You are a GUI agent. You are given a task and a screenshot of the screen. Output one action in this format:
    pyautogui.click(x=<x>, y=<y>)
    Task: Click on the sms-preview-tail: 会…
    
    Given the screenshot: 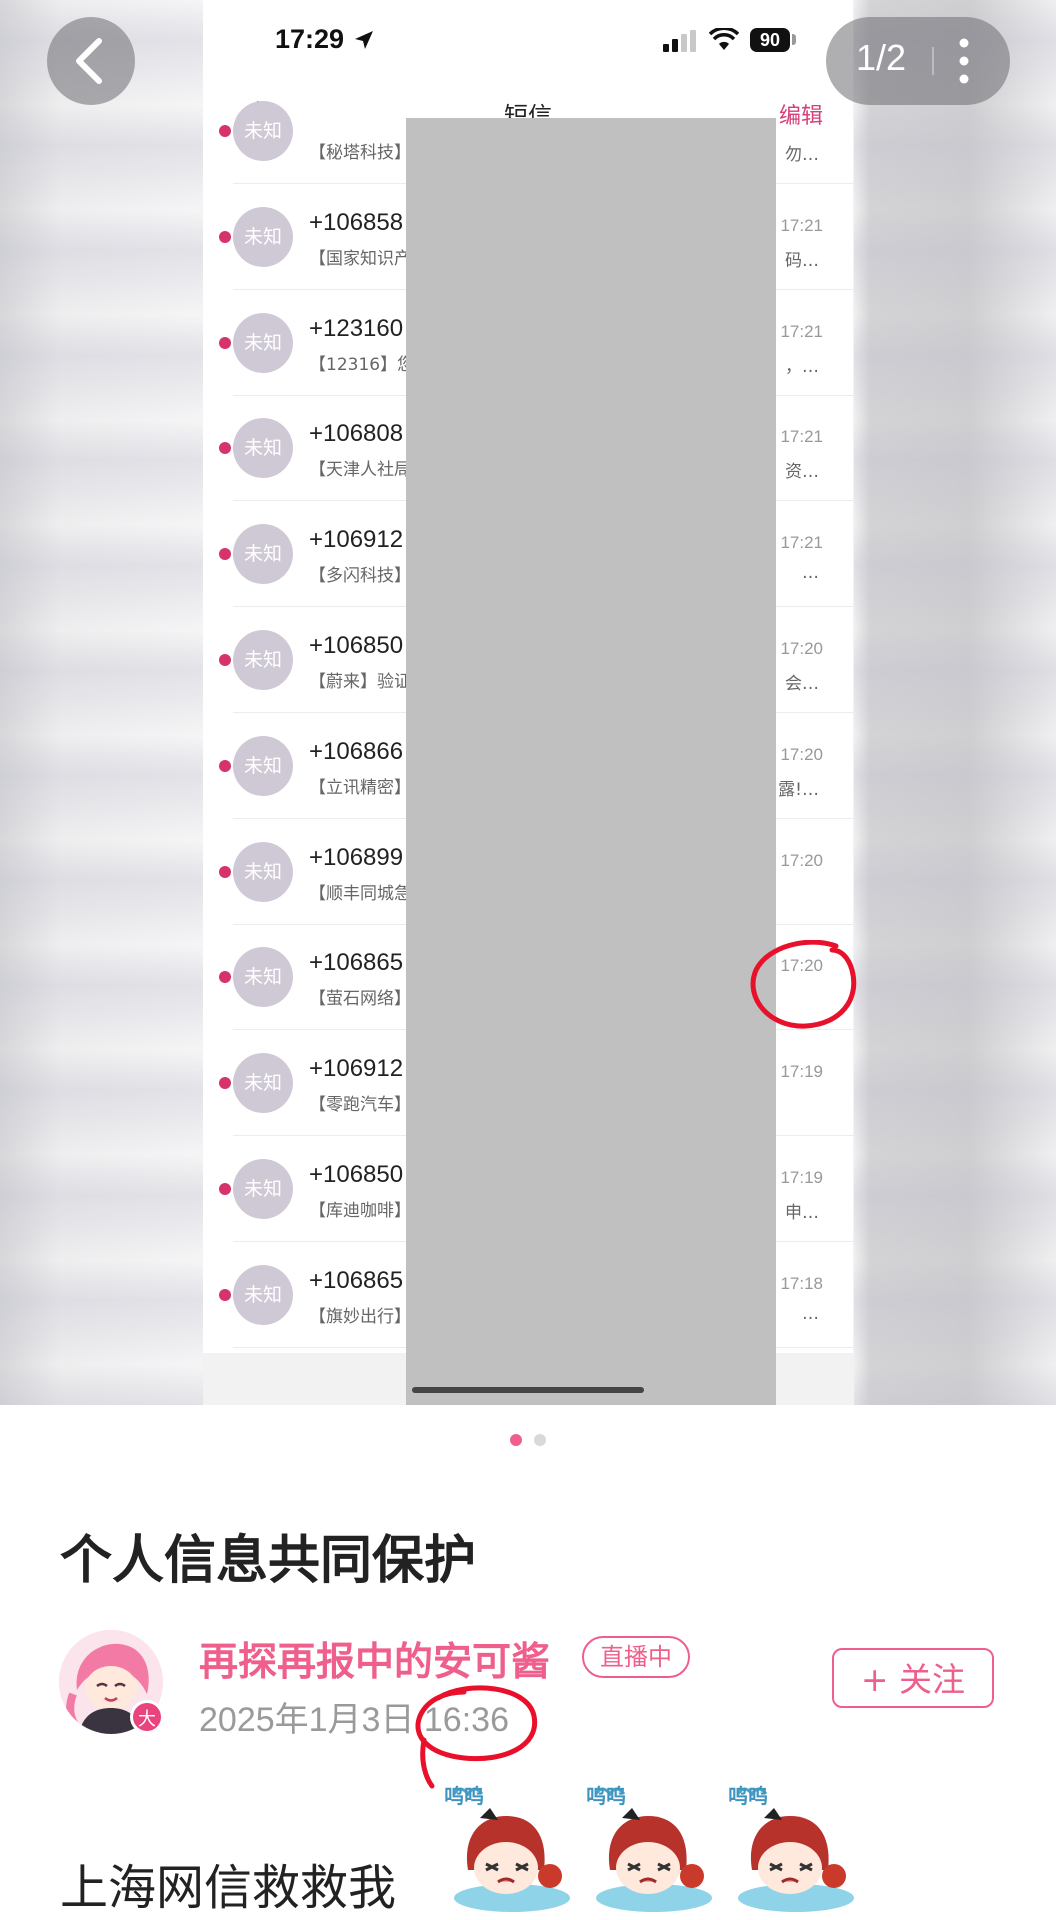 What is the action you would take?
    pyautogui.click(x=802, y=684)
    